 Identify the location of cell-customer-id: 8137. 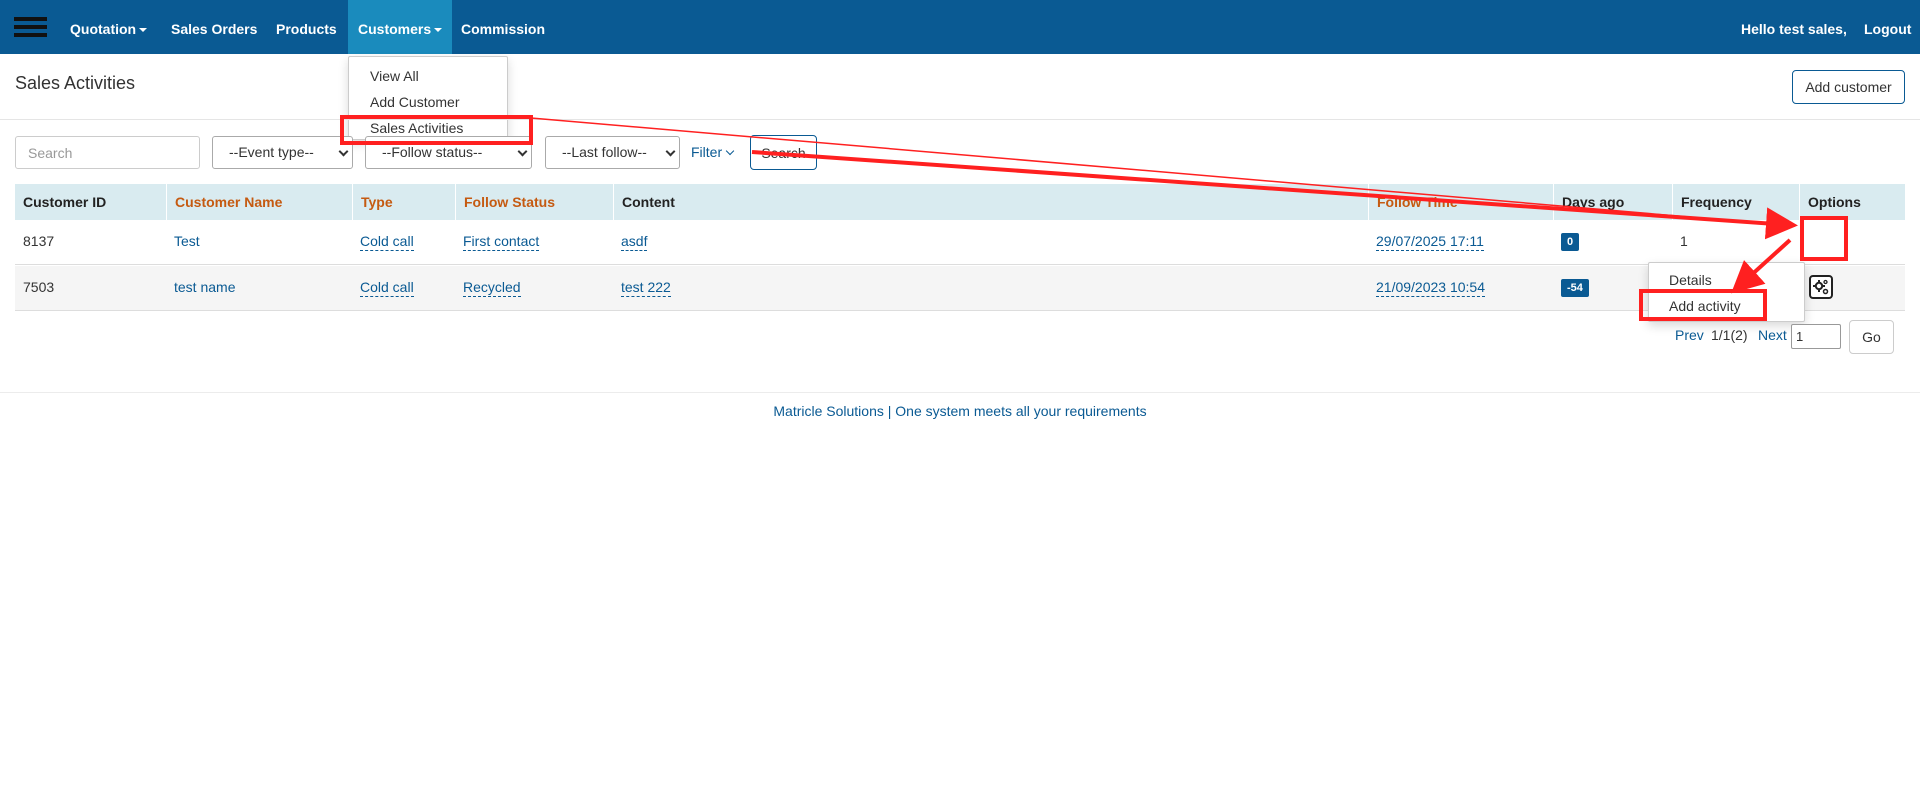
(39, 241).